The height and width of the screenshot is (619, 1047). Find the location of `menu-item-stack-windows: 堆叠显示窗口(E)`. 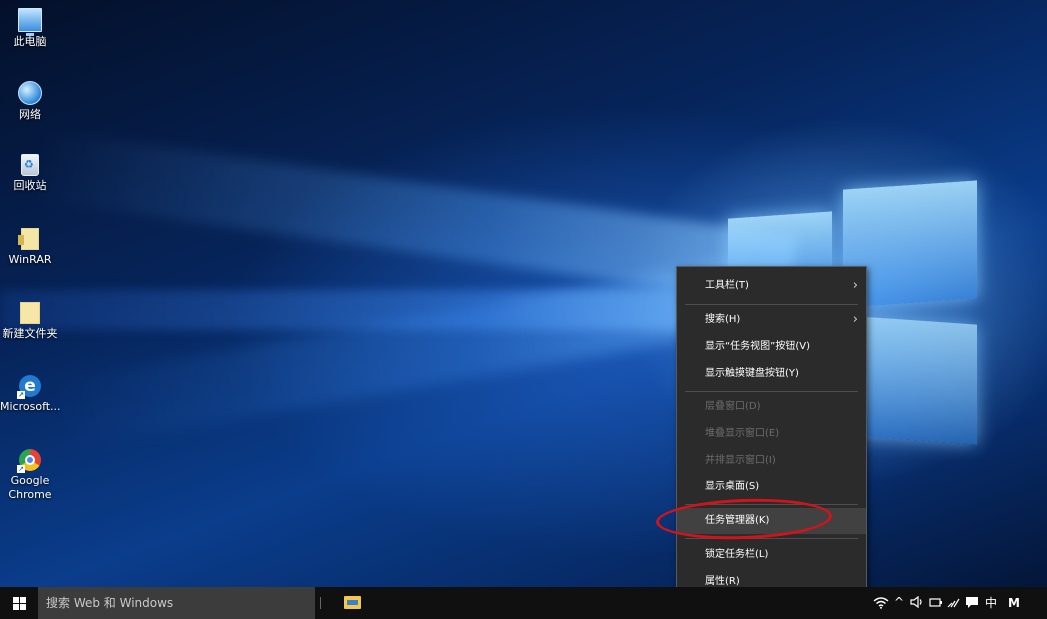

menu-item-stack-windows: 堆叠显示窗口(E) is located at coordinates (771, 434).